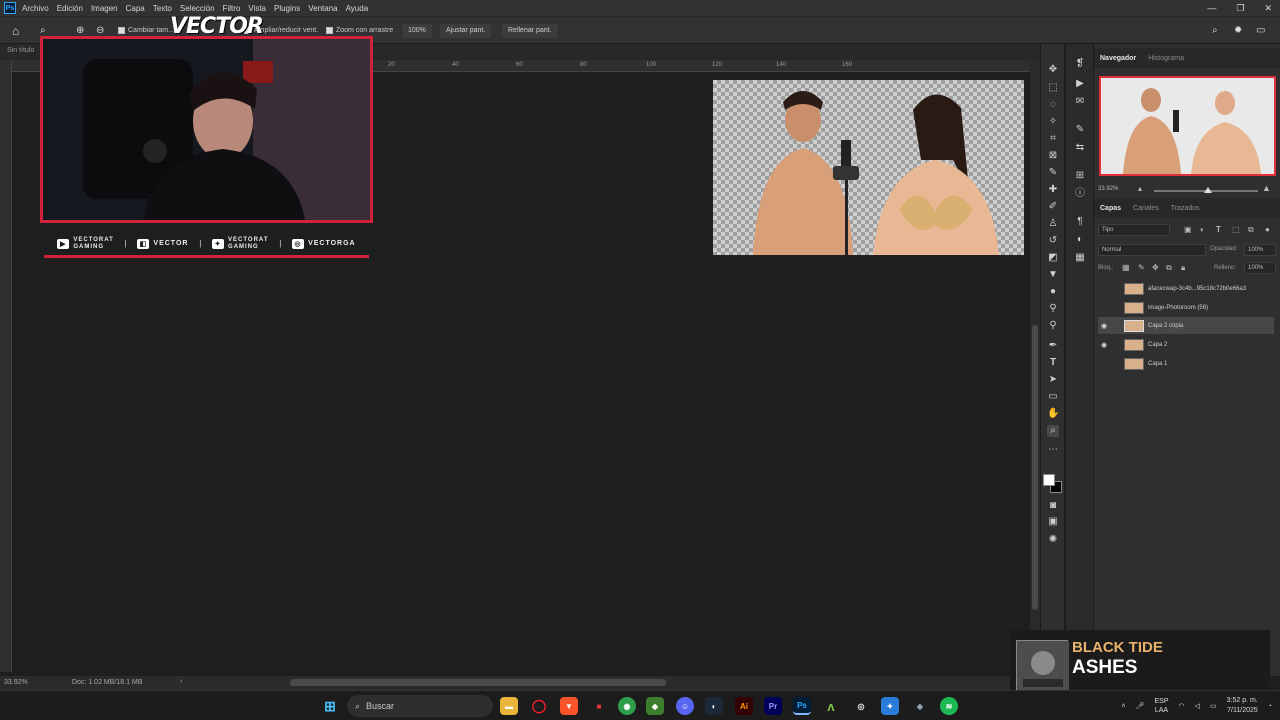  I want to click on obs-icon: ◎, so click(861, 706).